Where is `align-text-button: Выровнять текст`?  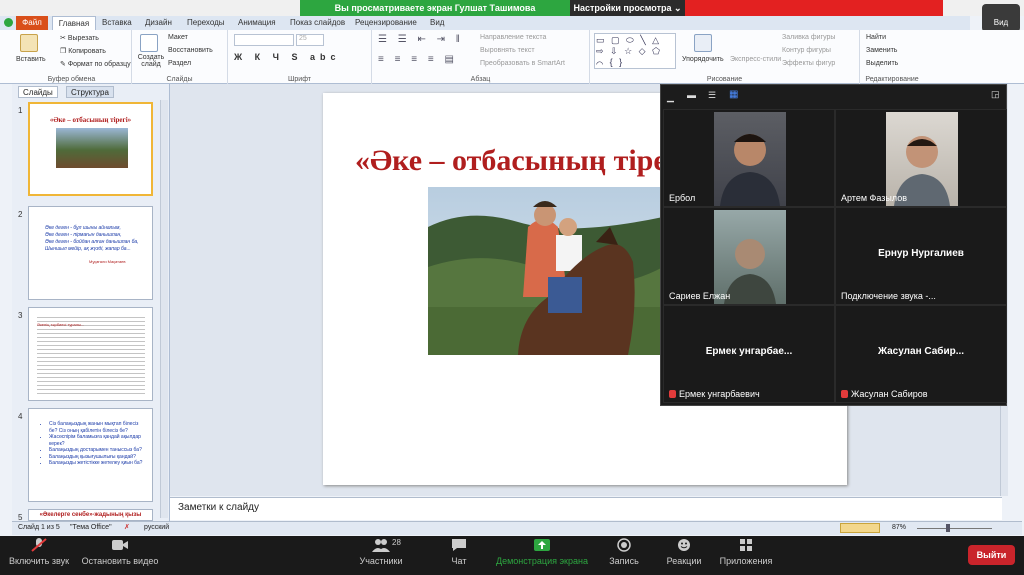 align-text-button: Выровнять текст is located at coordinates (507, 50).